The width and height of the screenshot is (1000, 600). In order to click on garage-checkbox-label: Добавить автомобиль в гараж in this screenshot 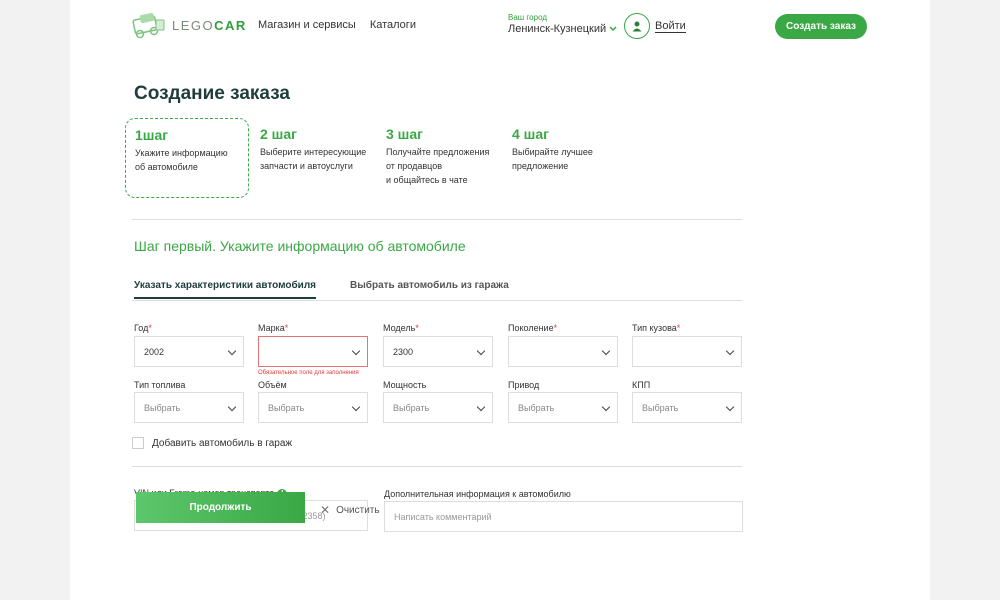, I will do `click(222, 443)`.